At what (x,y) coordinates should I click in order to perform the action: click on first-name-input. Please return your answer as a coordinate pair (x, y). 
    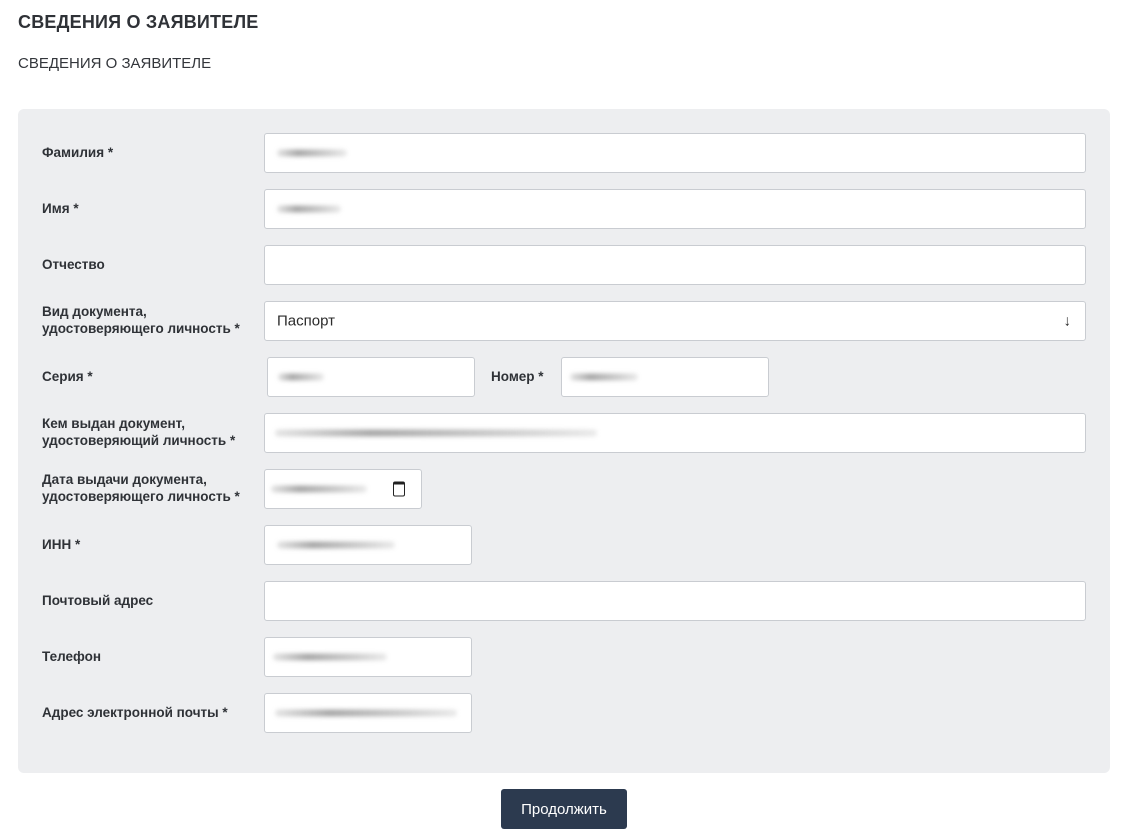
    Looking at the image, I should click on (675, 209).